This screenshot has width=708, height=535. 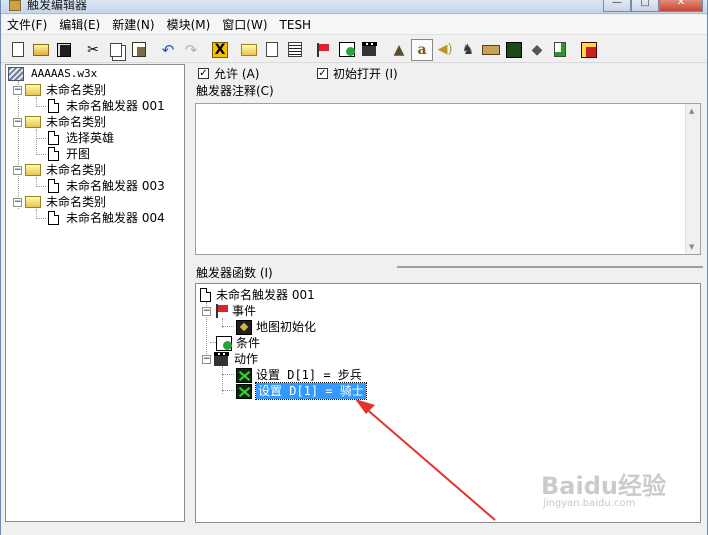 I want to click on actions-node: − 动作, so click(x=230, y=359).